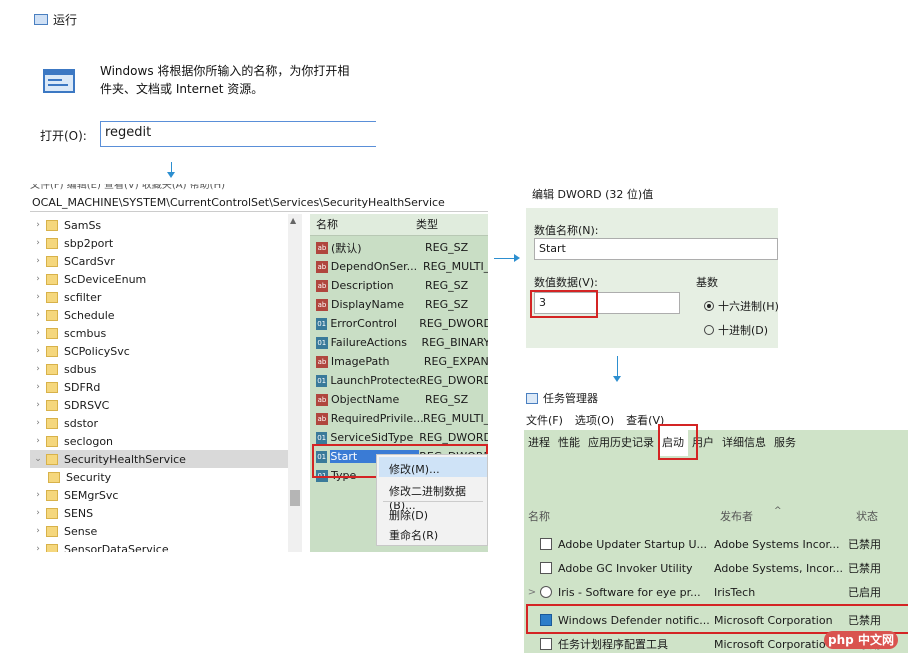 This screenshot has width=908, height=653. I want to click on tree-item-security: Security, so click(166, 477).